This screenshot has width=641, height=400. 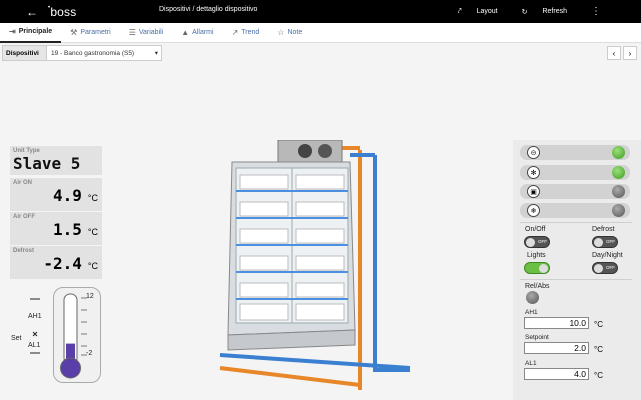 What do you see at coordinates (556, 323) in the screenshot?
I see `ah1-input: 10.0` at bounding box center [556, 323].